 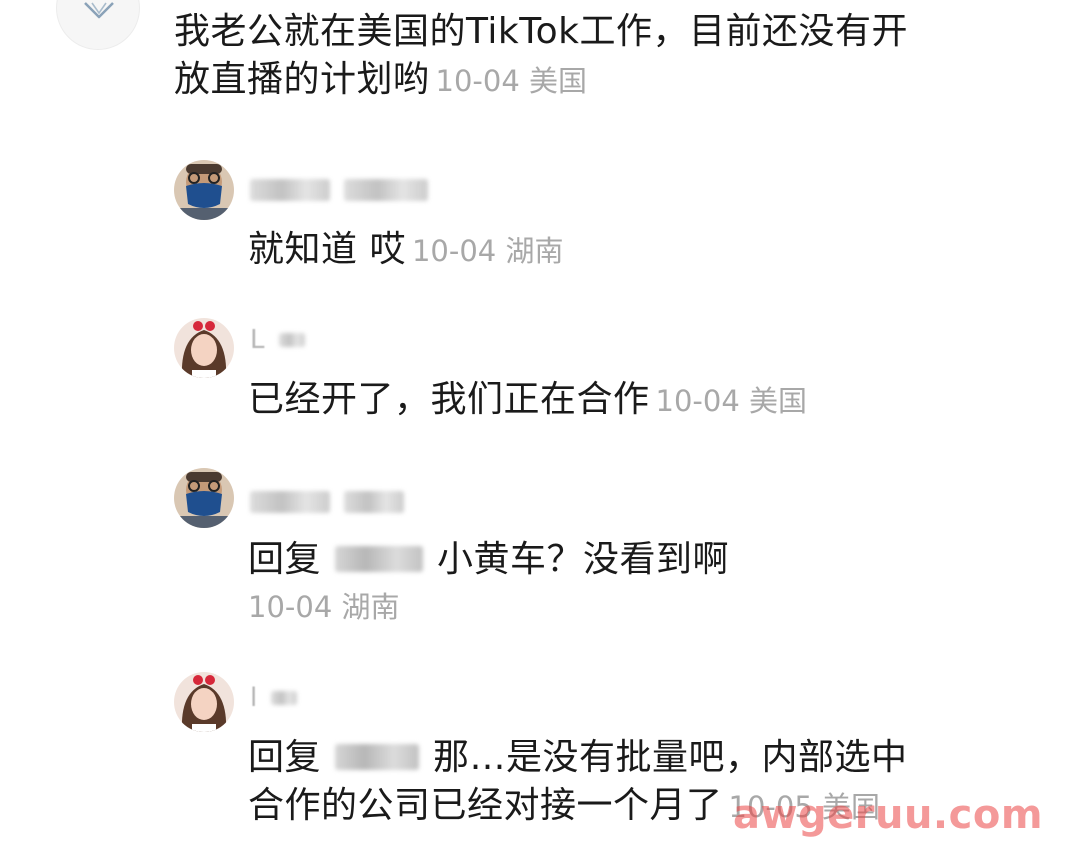 What do you see at coordinates (488, 583) in the screenshot?
I see `reply-3: 回复 小黄车？没看到啊 10-04 湖南` at bounding box center [488, 583].